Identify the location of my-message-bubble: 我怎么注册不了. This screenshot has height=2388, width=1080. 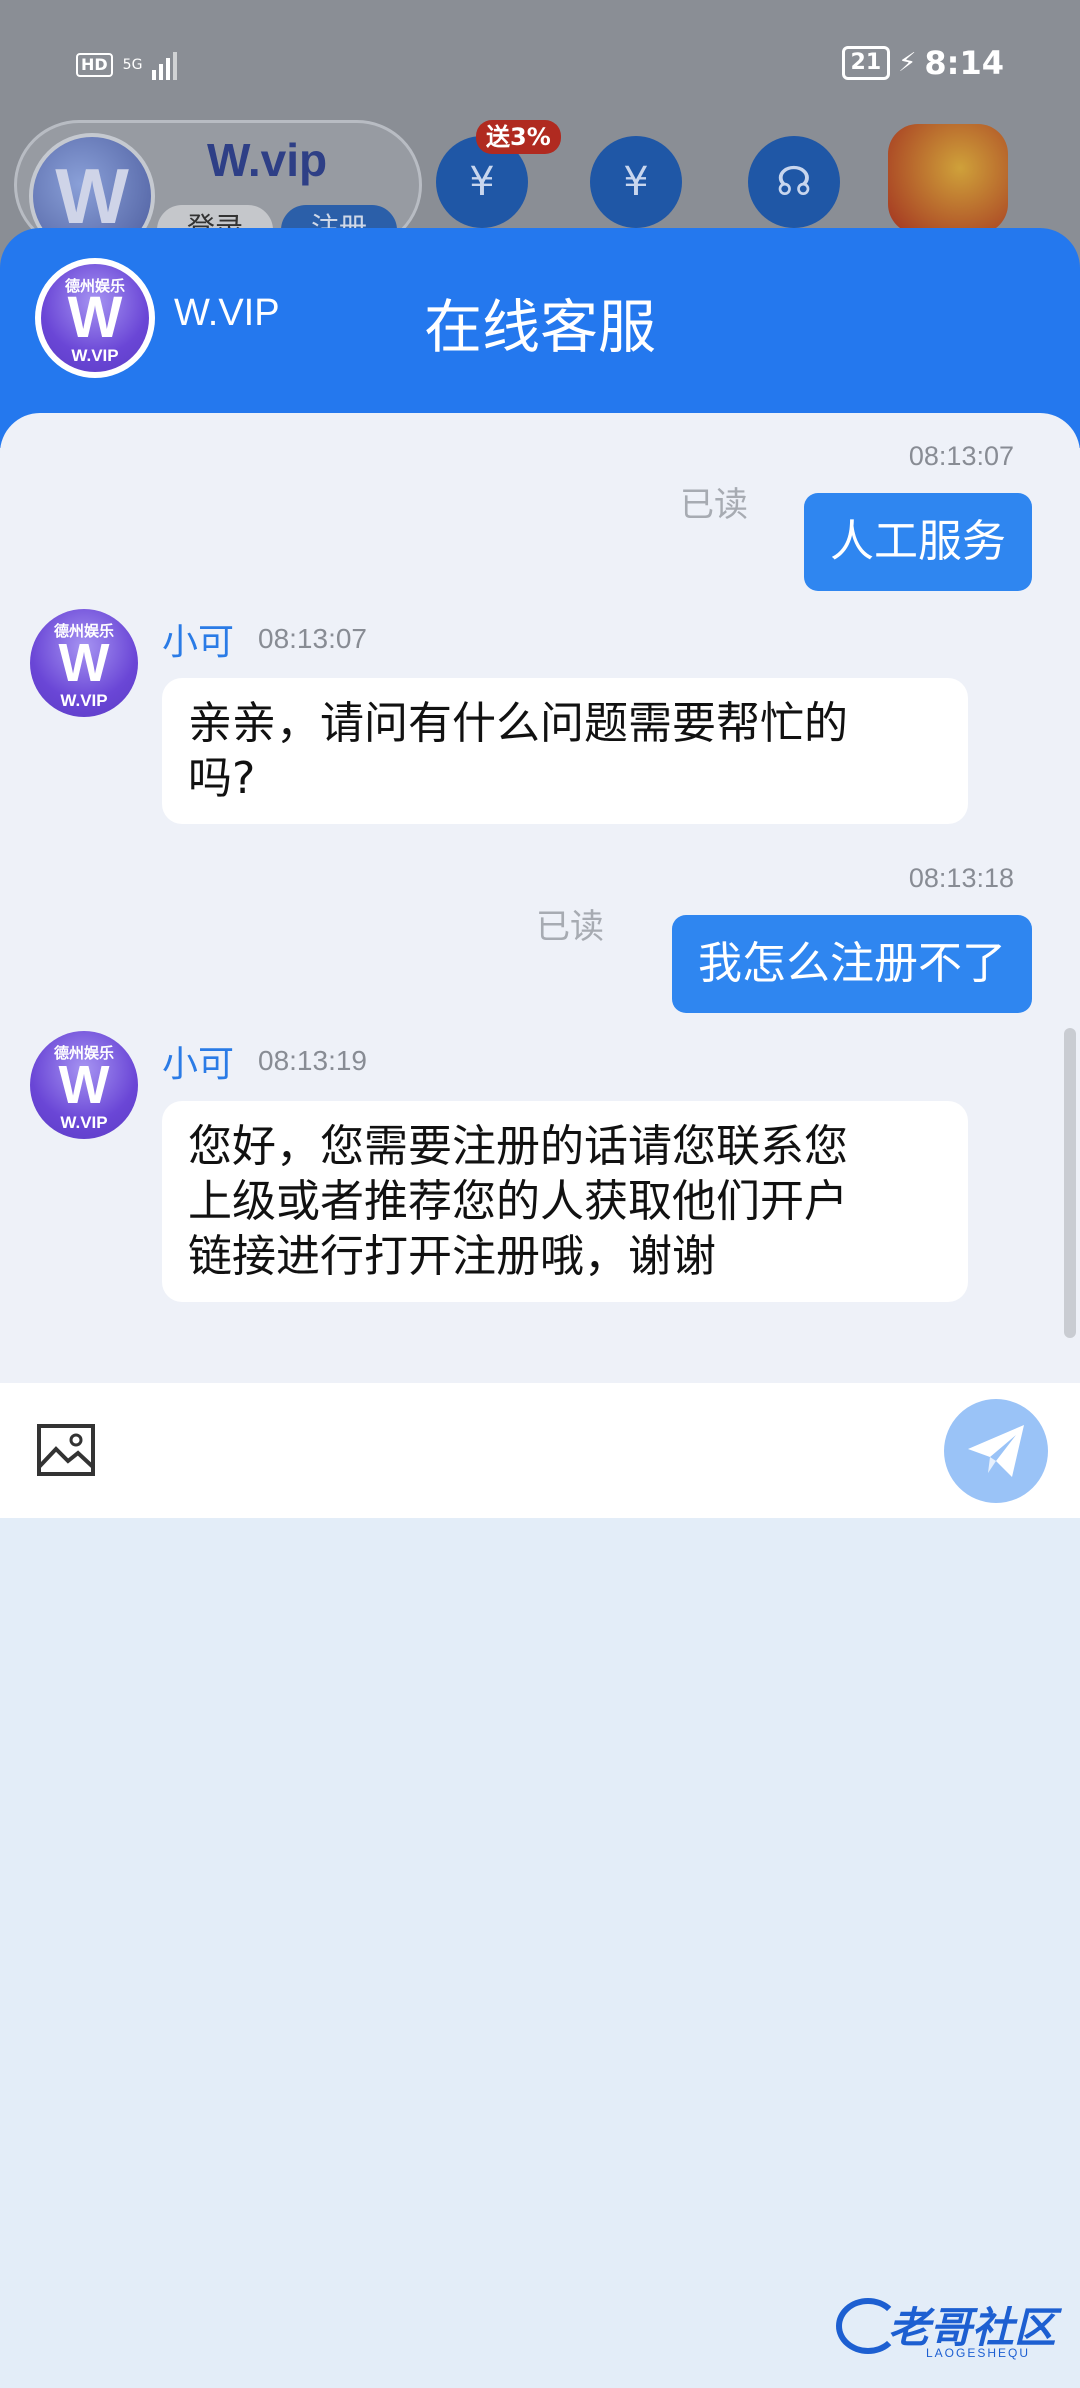
(852, 964).